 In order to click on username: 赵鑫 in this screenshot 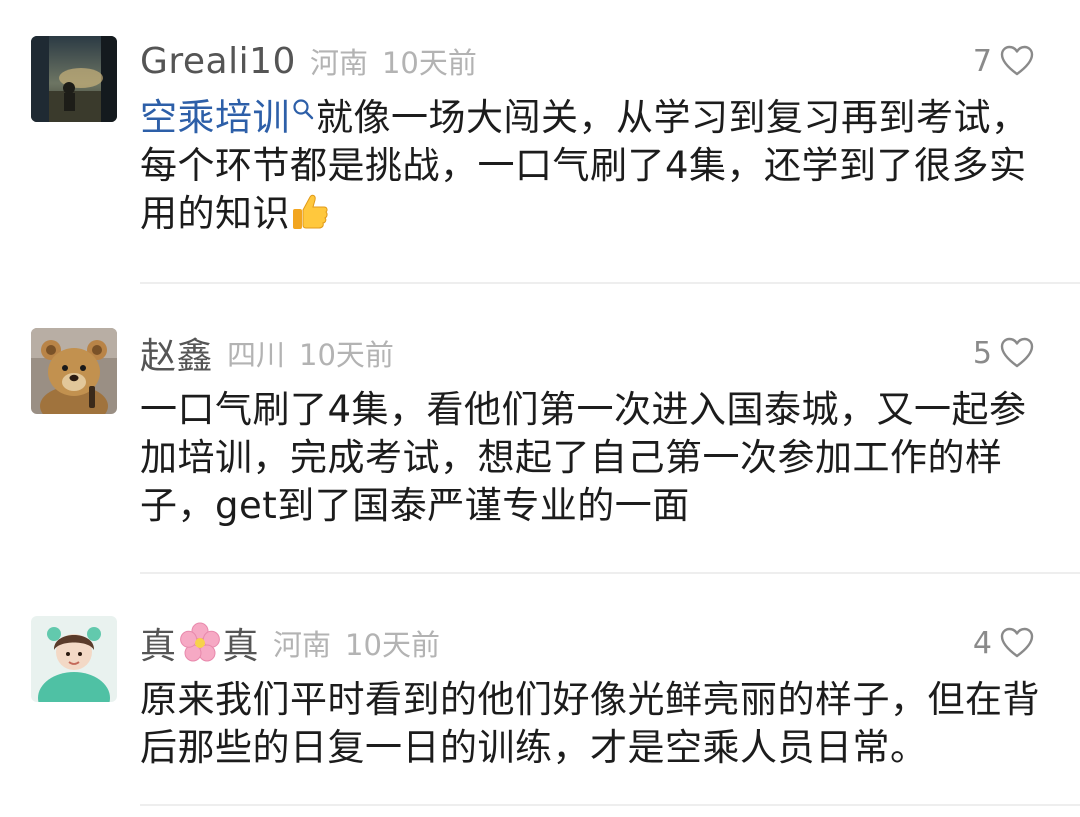, I will do `click(176, 353)`.